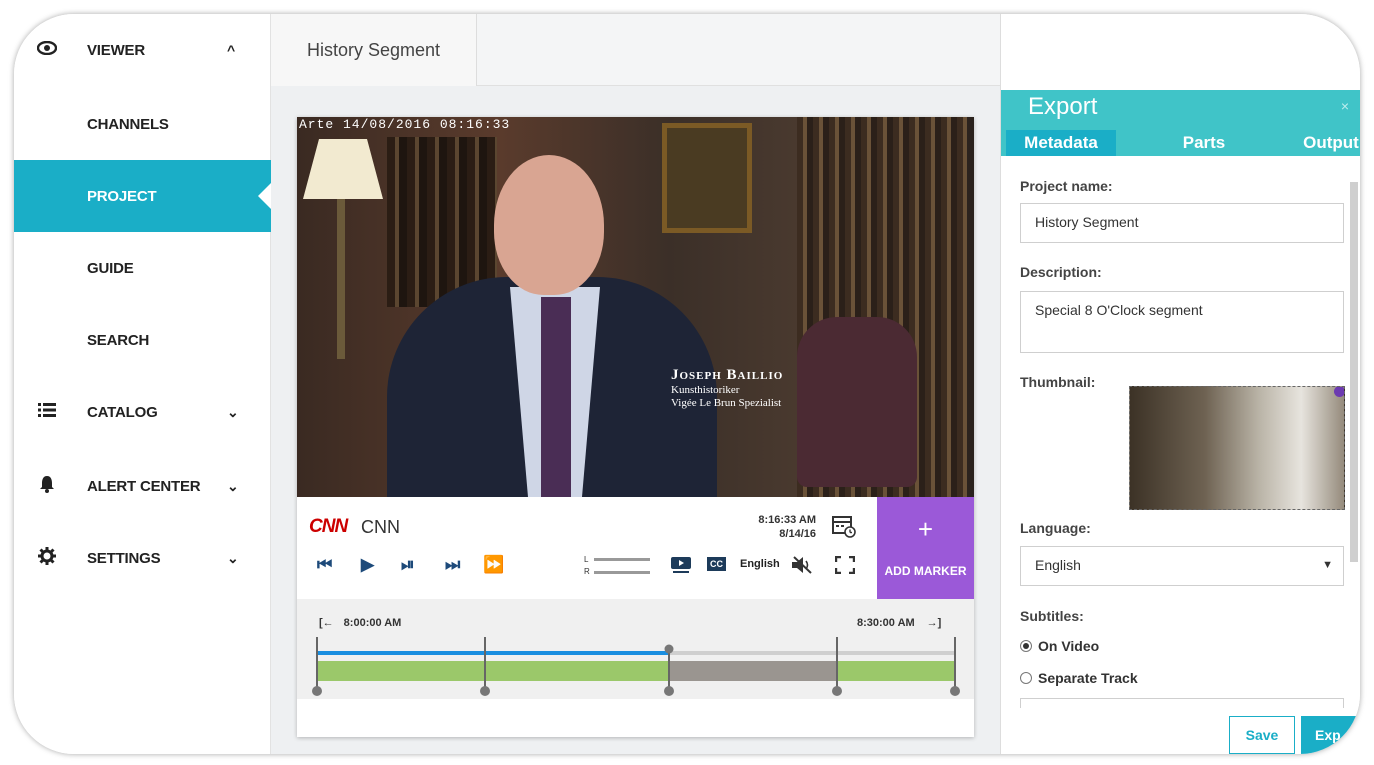  I want to click on time-value: 8:16:33 AM, so click(787, 520).